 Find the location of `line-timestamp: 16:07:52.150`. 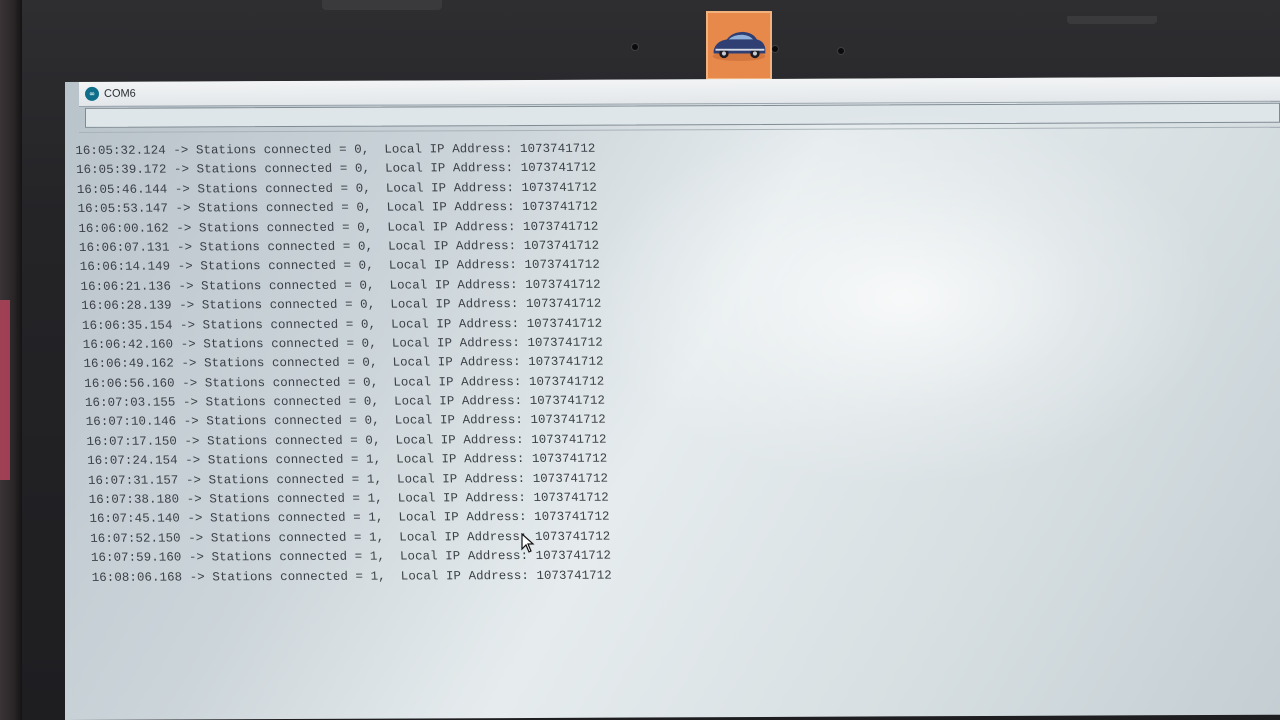

line-timestamp: 16:07:52.150 is located at coordinates (135, 538).